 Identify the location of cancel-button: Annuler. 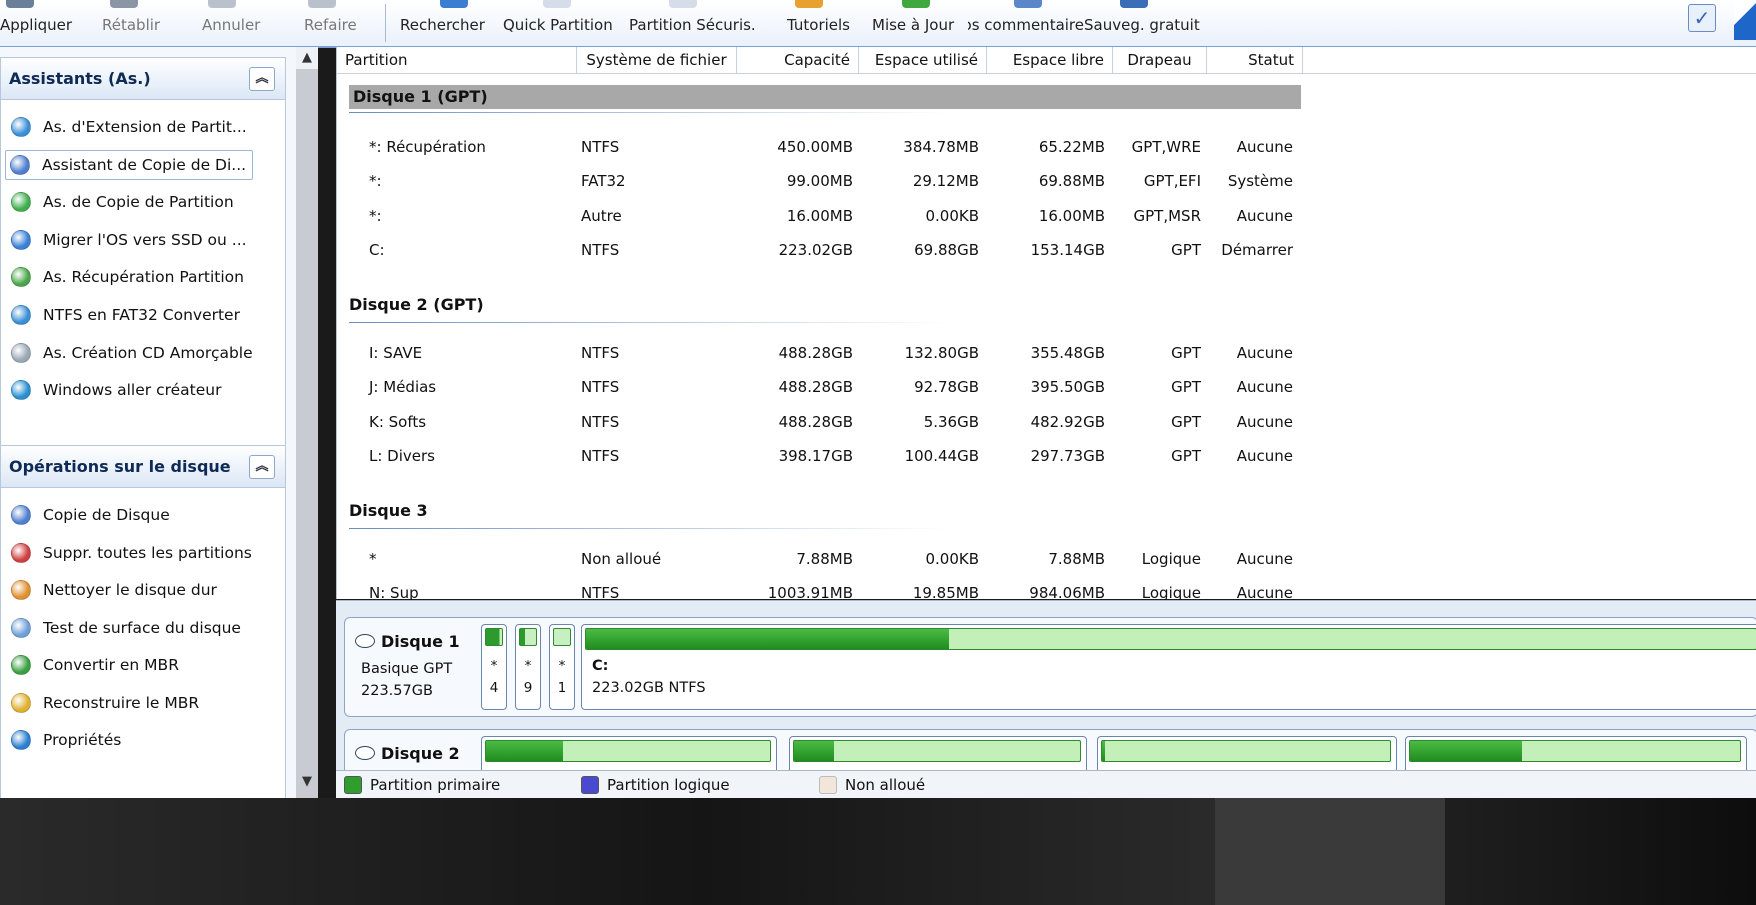
(231, 23).